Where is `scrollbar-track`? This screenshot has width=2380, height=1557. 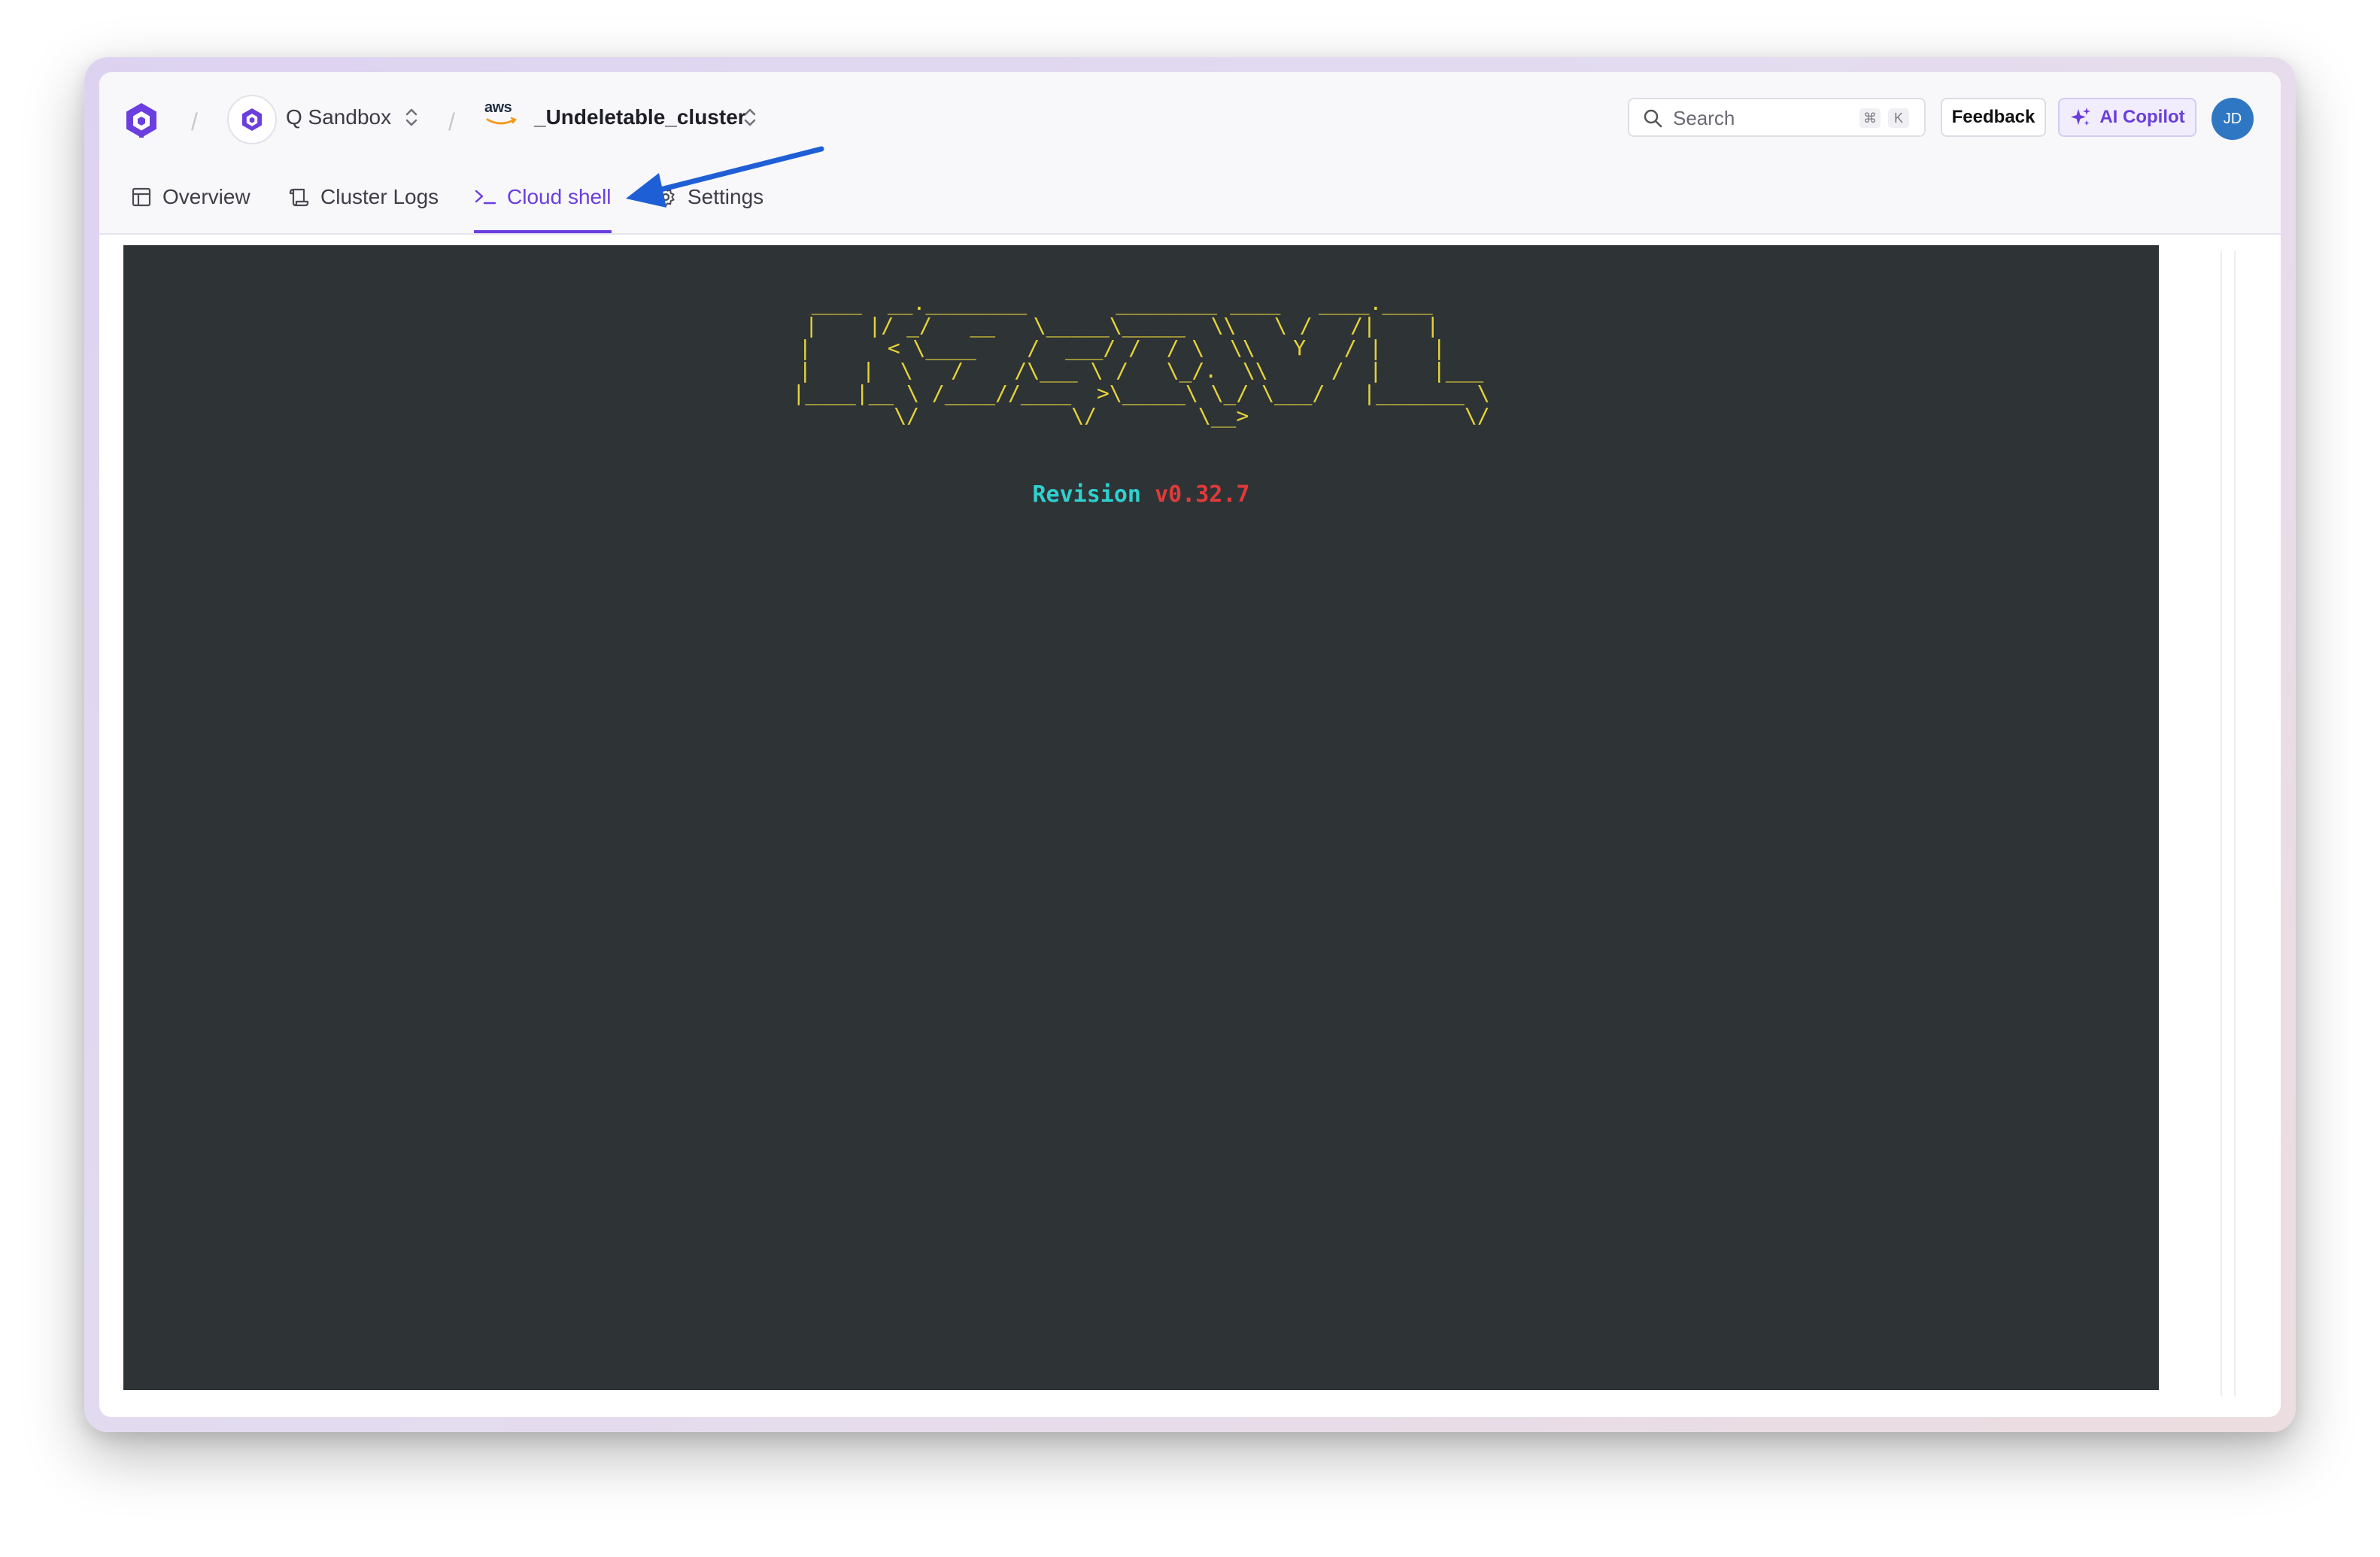
scrollbar-track is located at coordinates (2228, 823).